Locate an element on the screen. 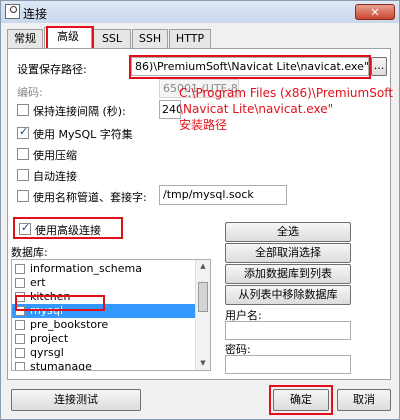 The image size is (400, 420). list-item: pre_bookstore is located at coordinates (105, 325).